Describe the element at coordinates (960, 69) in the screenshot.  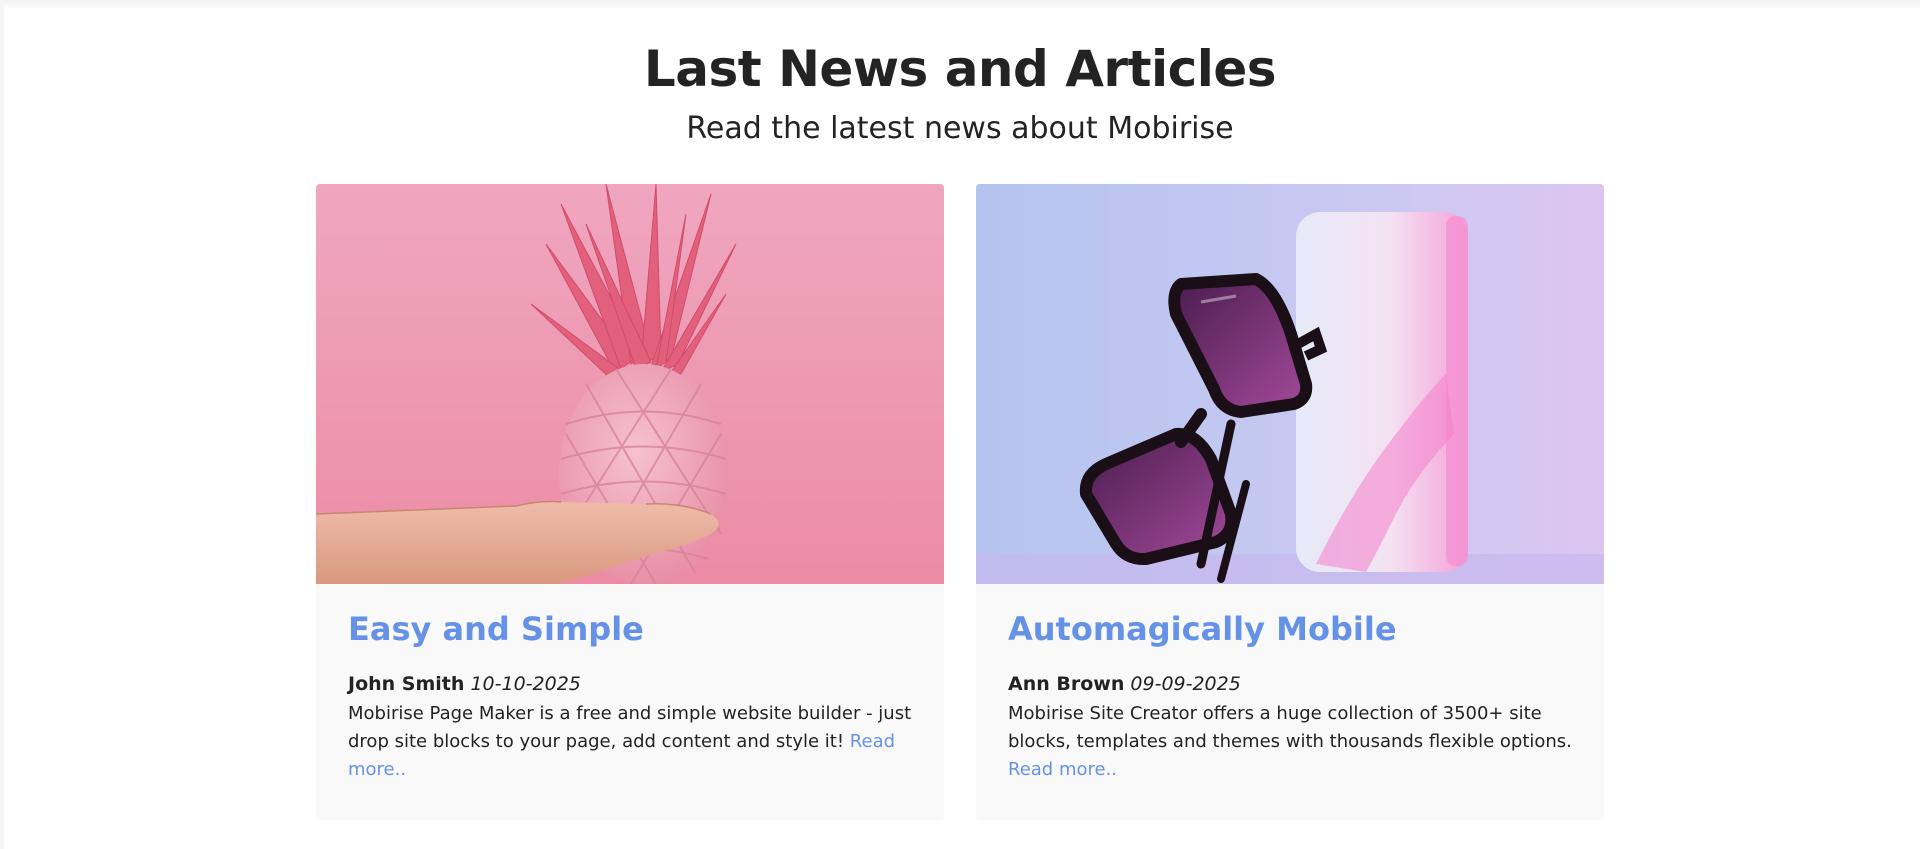
I see `section-title: Last News and Articles` at that location.